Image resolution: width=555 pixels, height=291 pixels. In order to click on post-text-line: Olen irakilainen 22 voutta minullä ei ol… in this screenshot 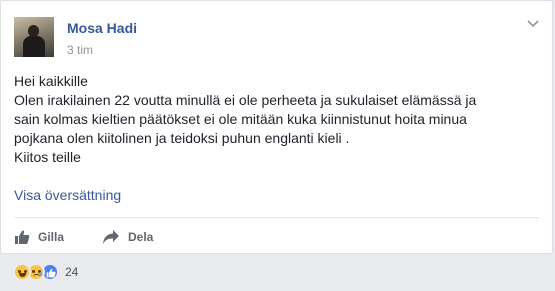, I will do `click(245, 100)`.